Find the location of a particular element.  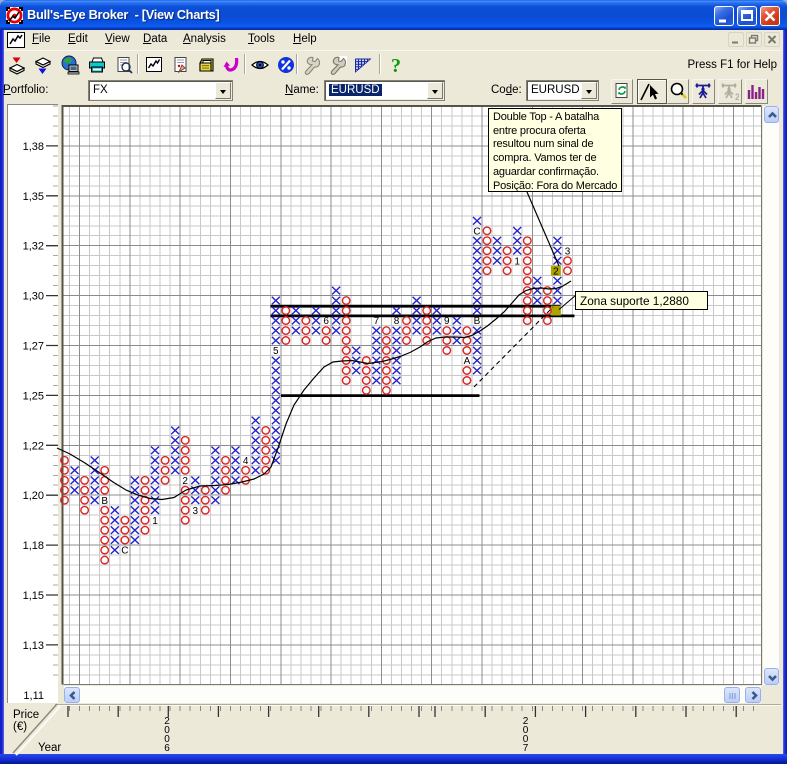

svg-text: Price is located at coordinates (26, 715).